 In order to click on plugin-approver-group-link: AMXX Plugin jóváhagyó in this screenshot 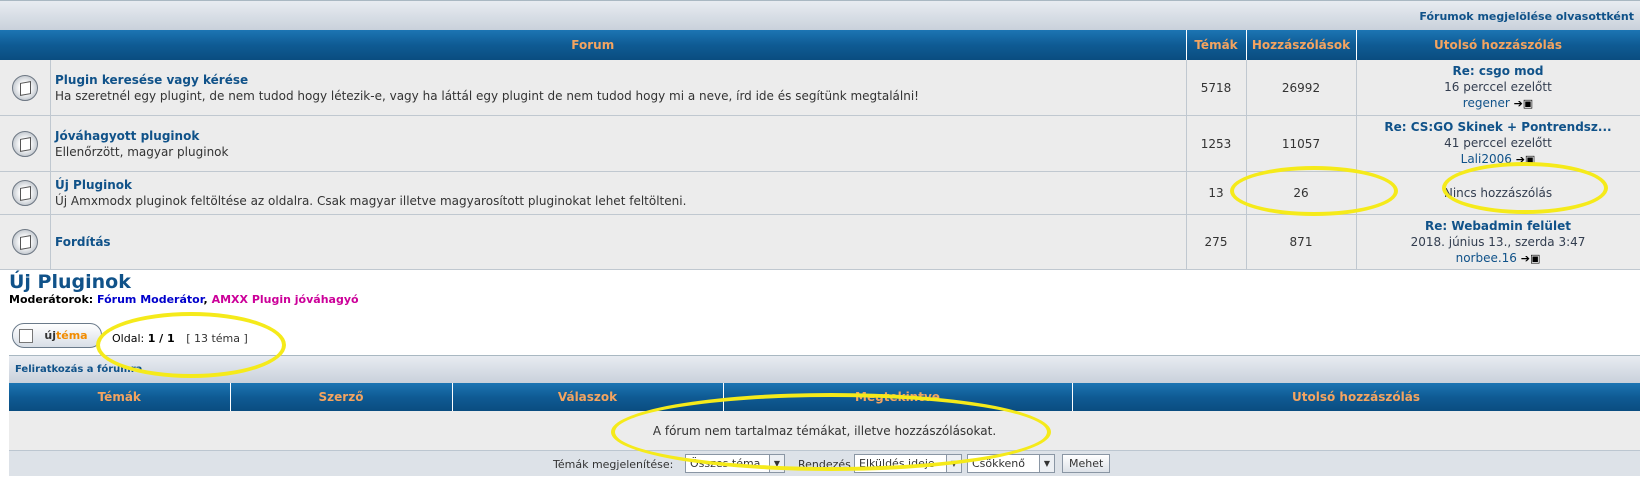, I will do `click(285, 299)`.